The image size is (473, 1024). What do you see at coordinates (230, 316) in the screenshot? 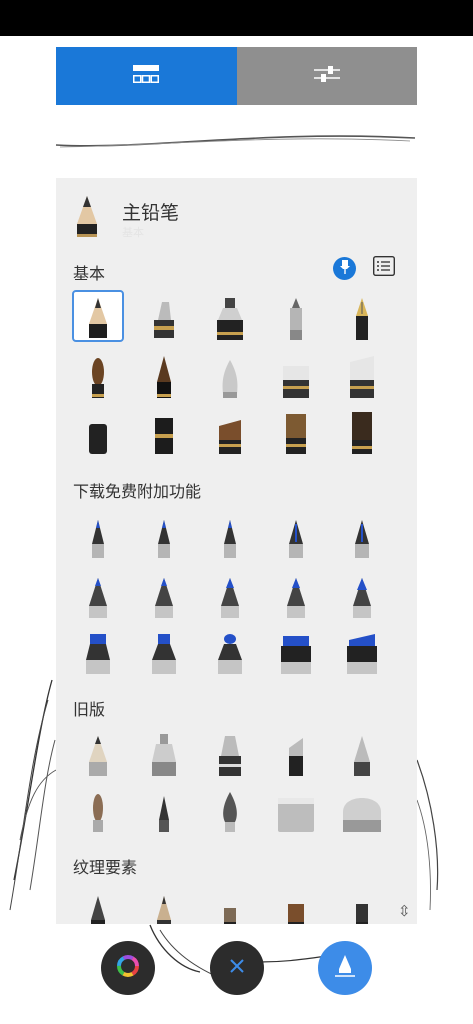
I see `brush-marker` at bounding box center [230, 316].